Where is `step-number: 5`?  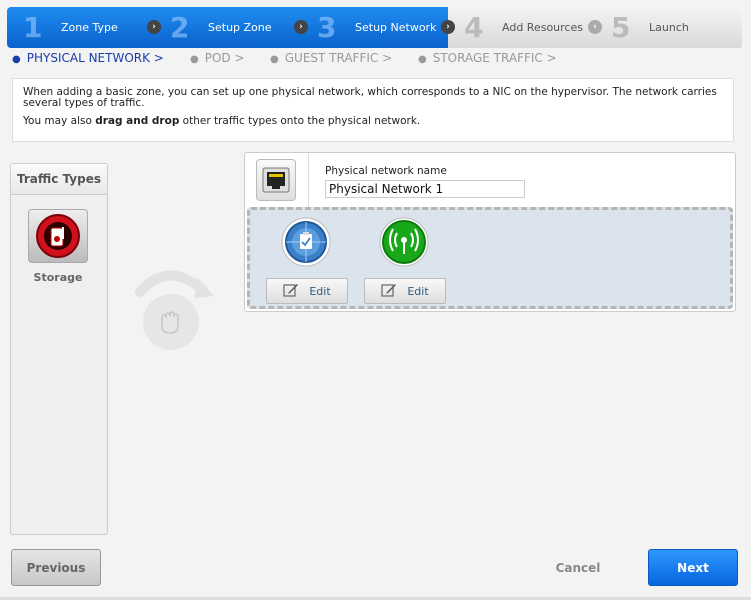 step-number: 5 is located at coordinates (621, 27).